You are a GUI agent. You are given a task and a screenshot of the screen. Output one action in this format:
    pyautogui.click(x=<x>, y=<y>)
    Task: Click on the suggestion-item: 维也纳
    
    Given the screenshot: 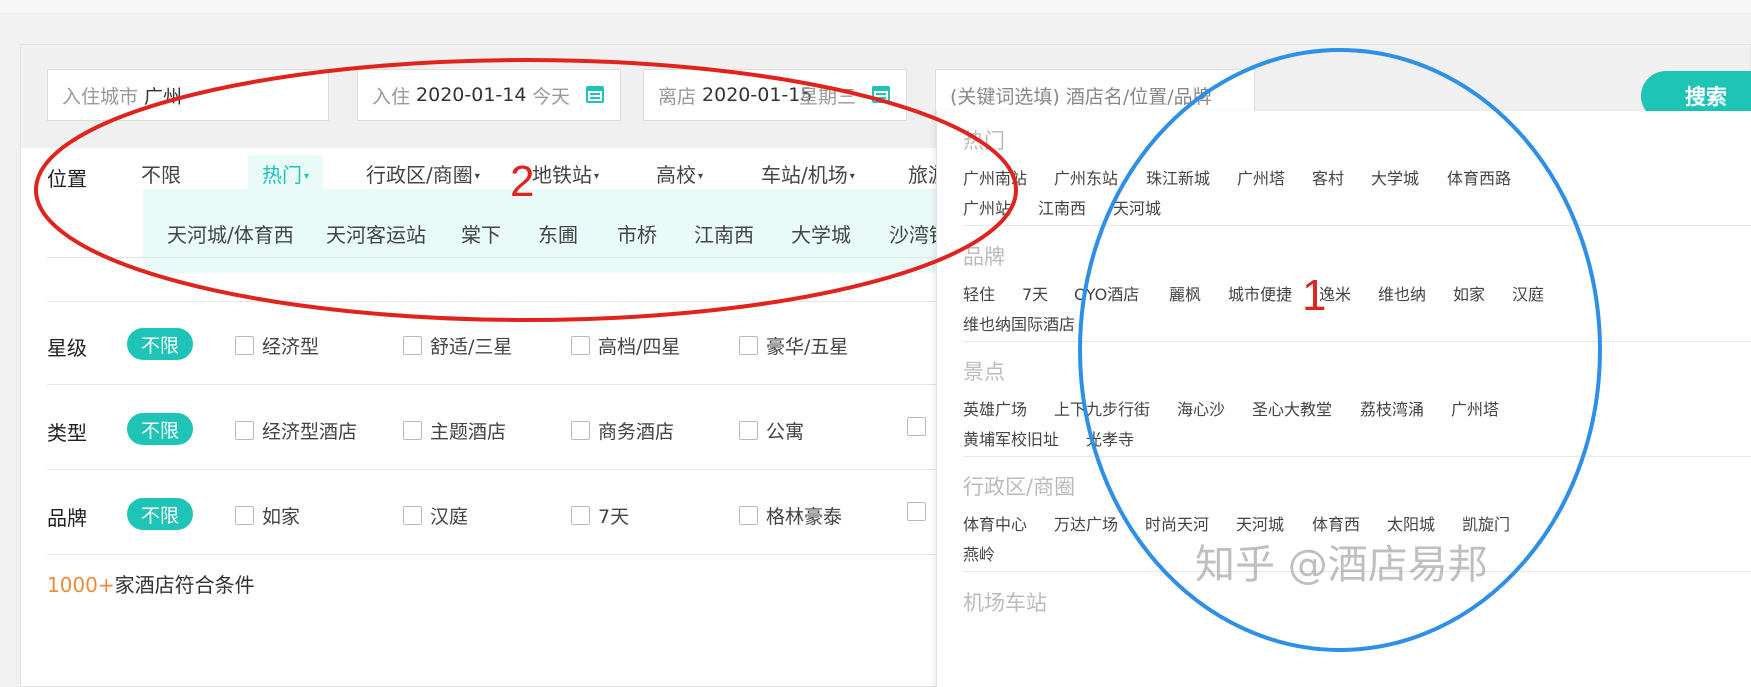 What is the action you would take?
    pyautogui.click(x=1402, y=293)
    